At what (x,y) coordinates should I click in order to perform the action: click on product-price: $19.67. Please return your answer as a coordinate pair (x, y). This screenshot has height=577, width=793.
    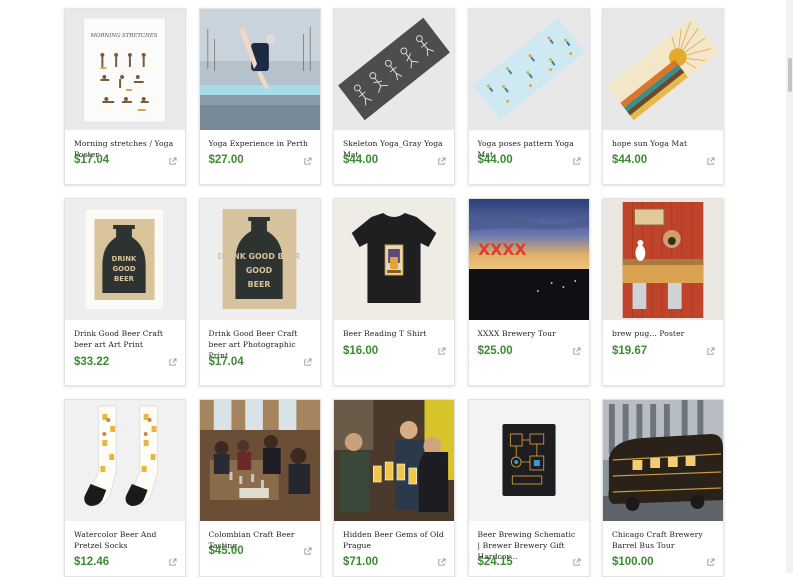
    Looking at the image, I should click on (630, 351).